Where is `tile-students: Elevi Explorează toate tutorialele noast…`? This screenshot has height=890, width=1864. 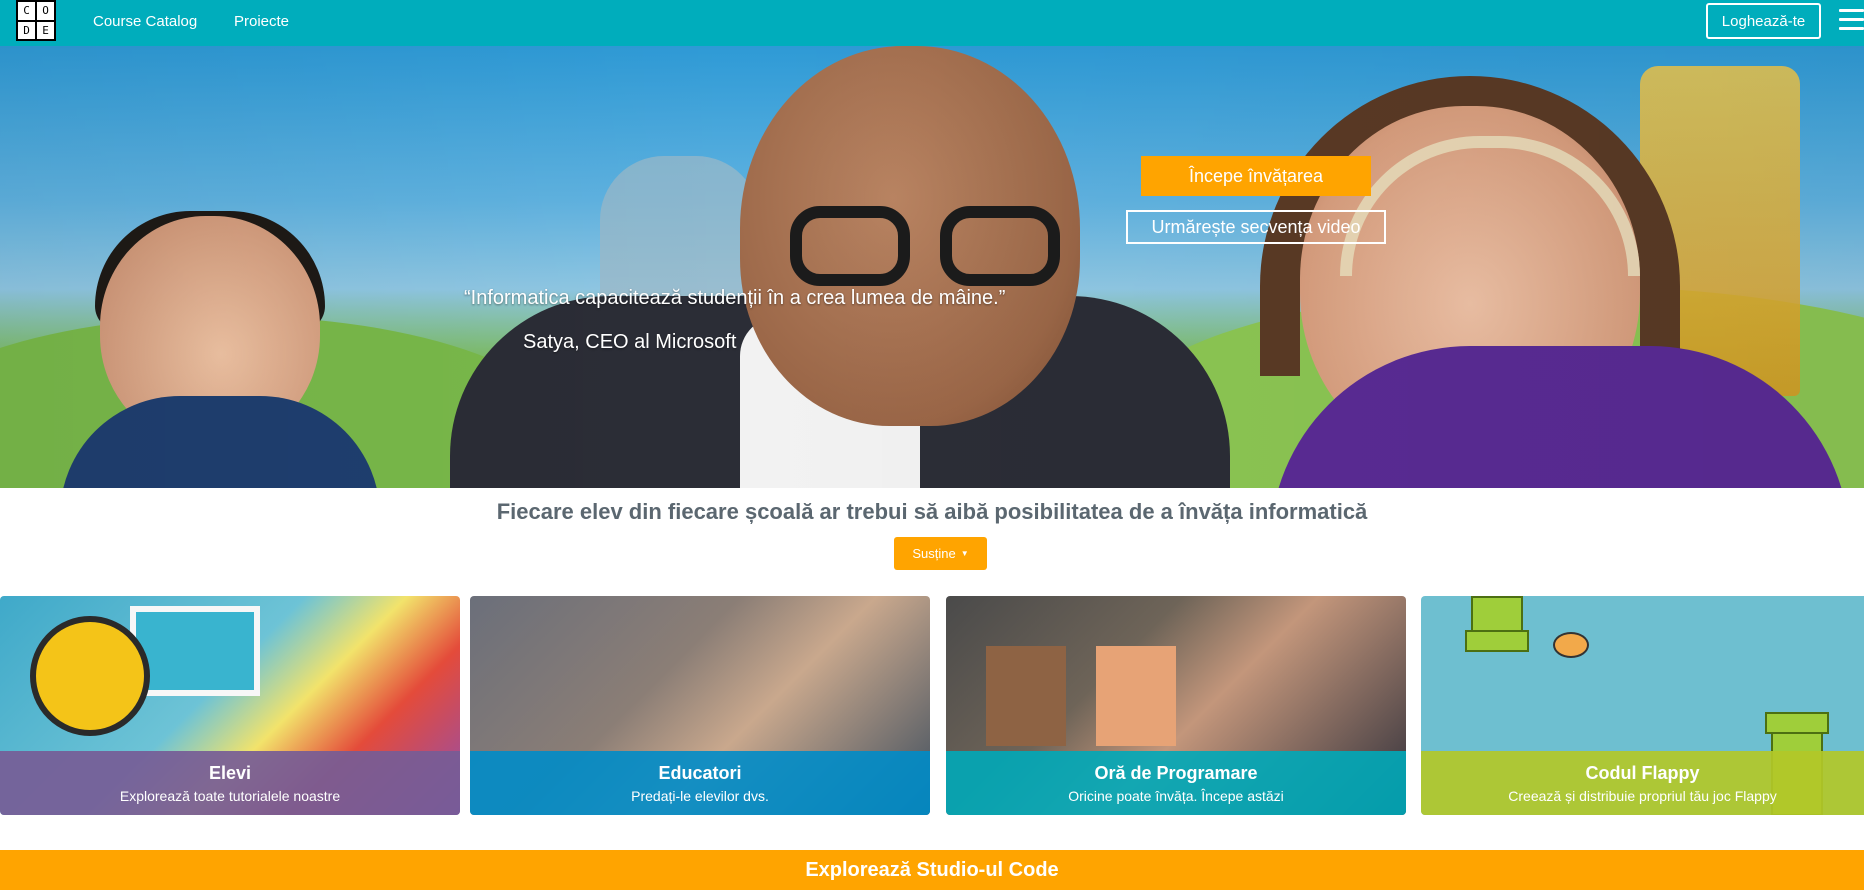 tile-students: Elevi Explorează toate tutorialele noast… is located at coordinates (230, 705).